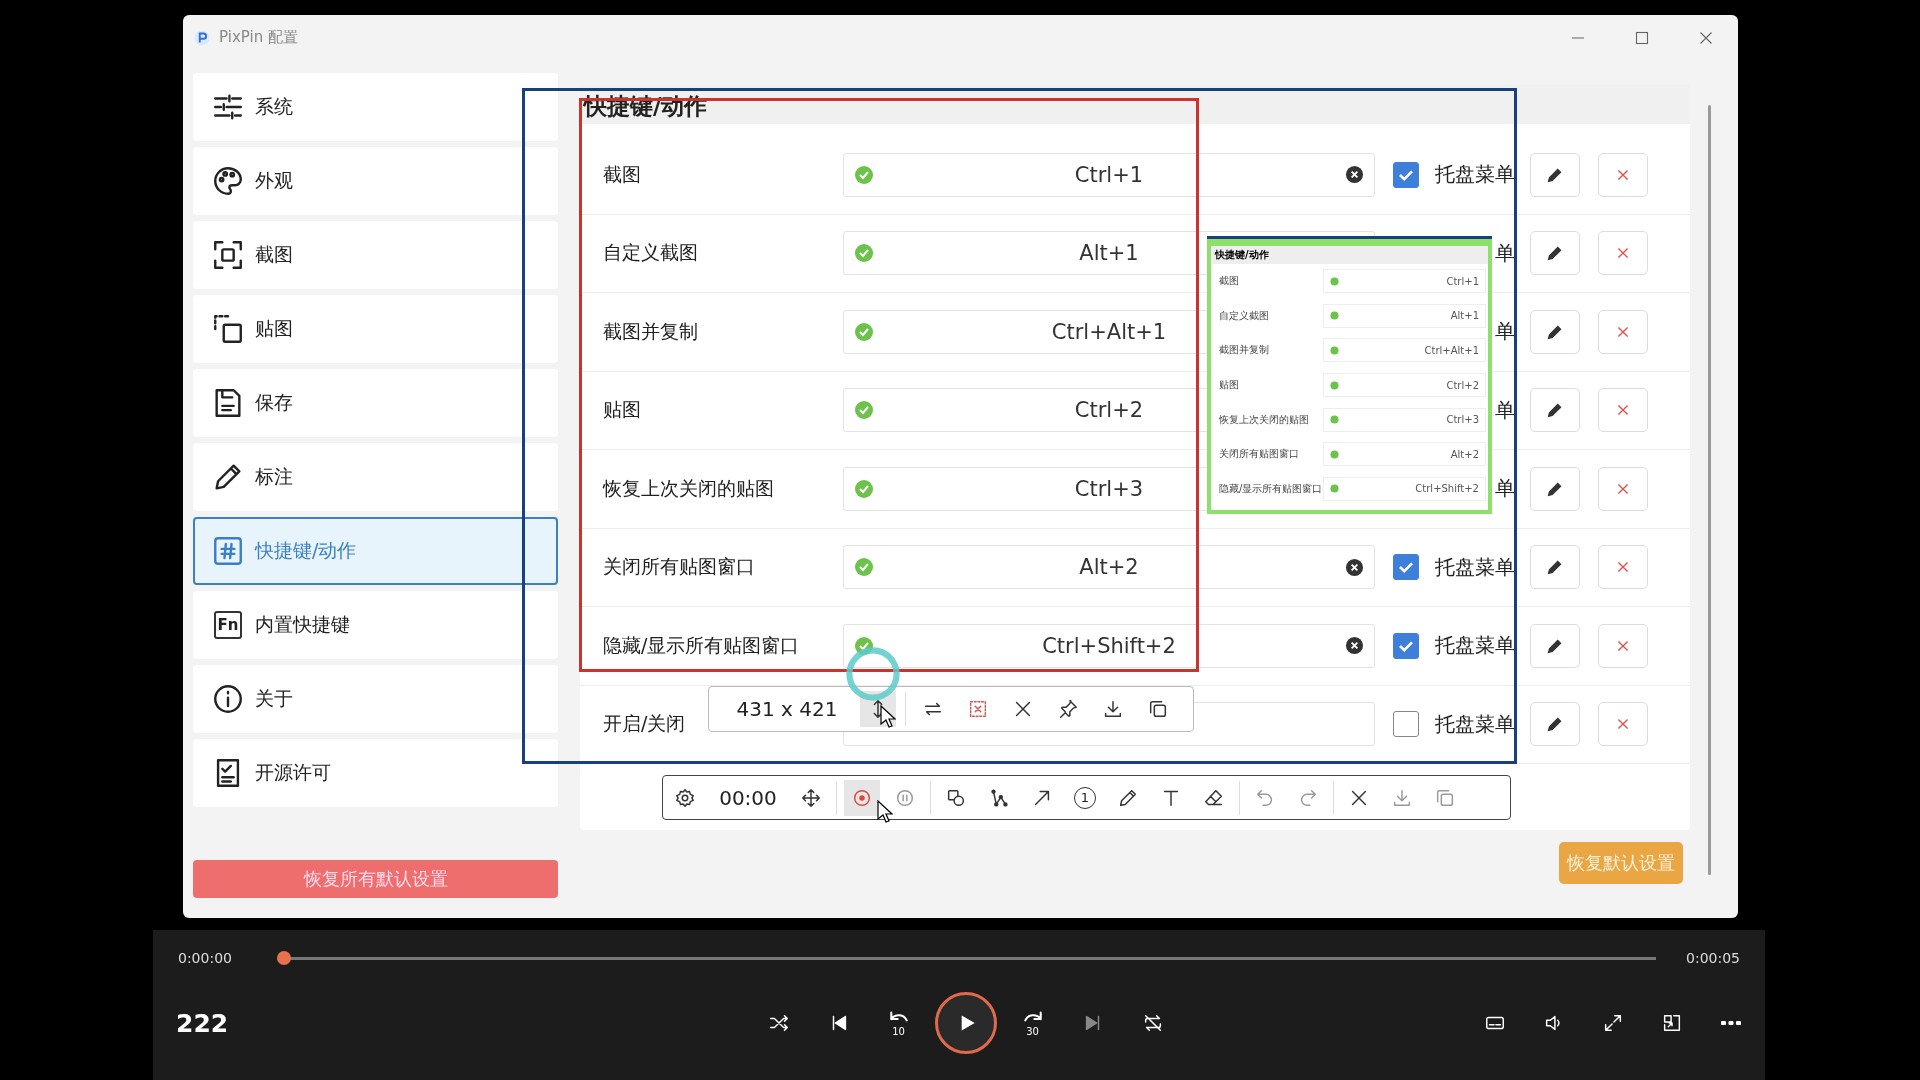 This screenshot has height=1080, width=1920. Describe the element at coordinates (375, 107) in the screenshot. I see `sidebar-item: 系统` at that location.